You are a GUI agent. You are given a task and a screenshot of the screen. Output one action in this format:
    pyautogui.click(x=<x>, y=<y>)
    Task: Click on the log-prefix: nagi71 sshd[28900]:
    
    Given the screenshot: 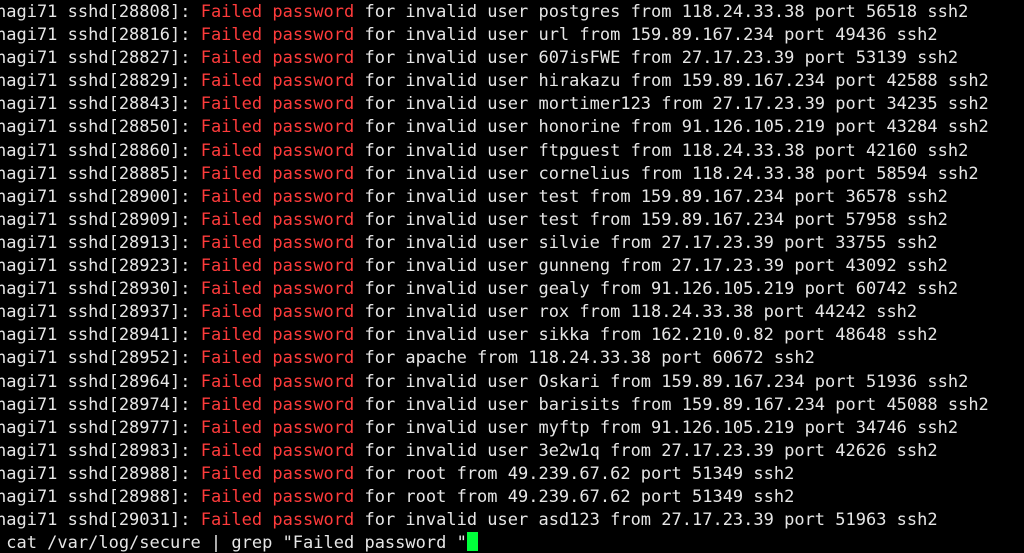 What is the action you would take?
    pyautogui.click(x=100, y=196)
    